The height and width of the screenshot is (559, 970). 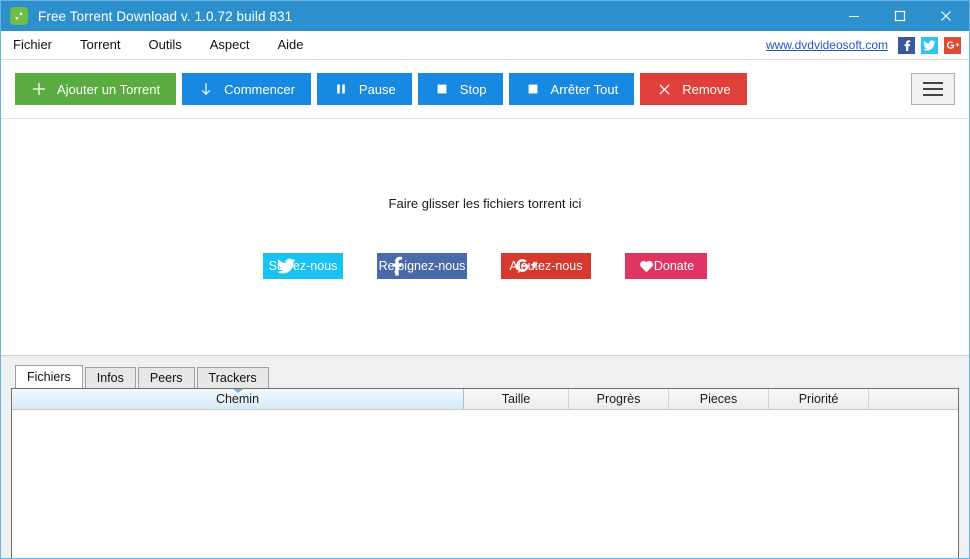 I want to click on menu-bar-right: www.dvdvideosoft.com, so click(x=863, y=45).